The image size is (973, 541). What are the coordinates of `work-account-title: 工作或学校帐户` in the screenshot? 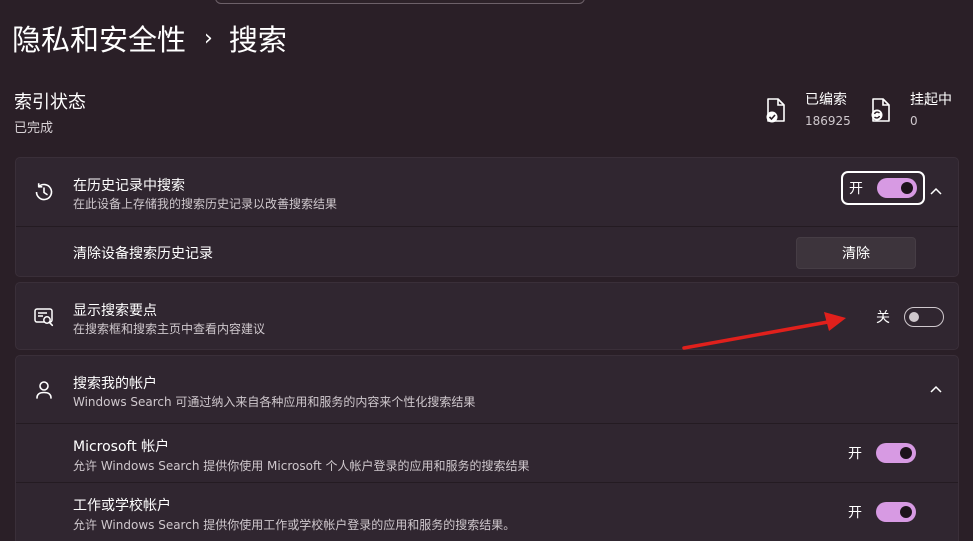 It's located at (122, 506).